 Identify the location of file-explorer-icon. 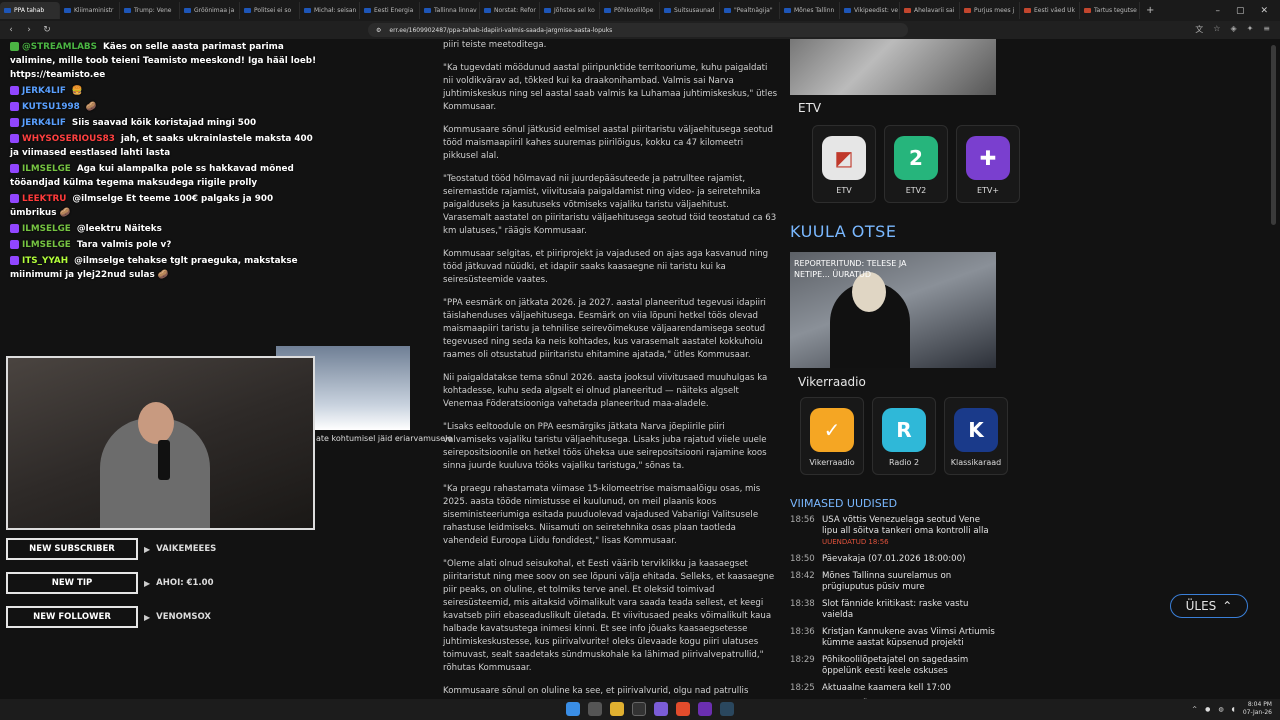
(617, 709).